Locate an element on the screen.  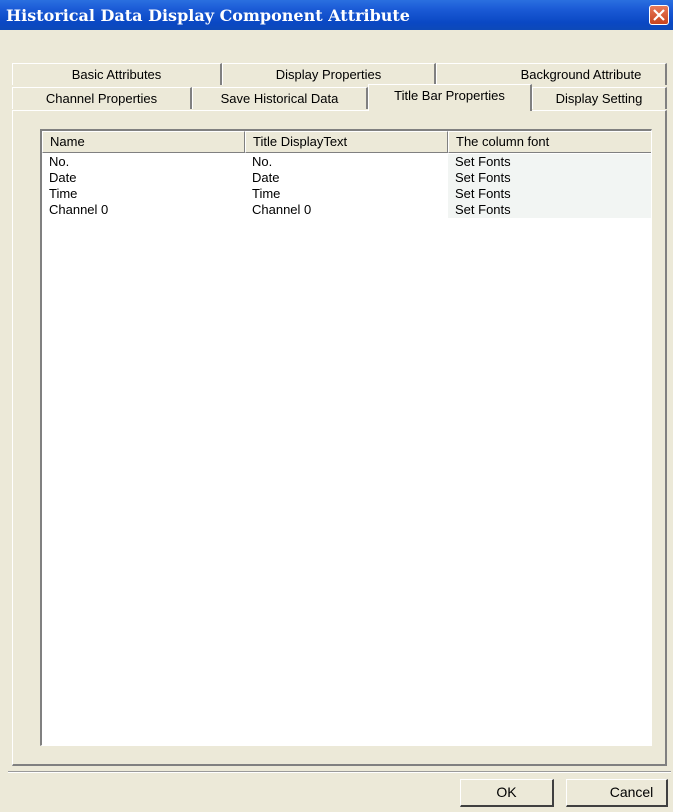
table-row: Date Date Set Fonts is located at coordinates (346, 178).